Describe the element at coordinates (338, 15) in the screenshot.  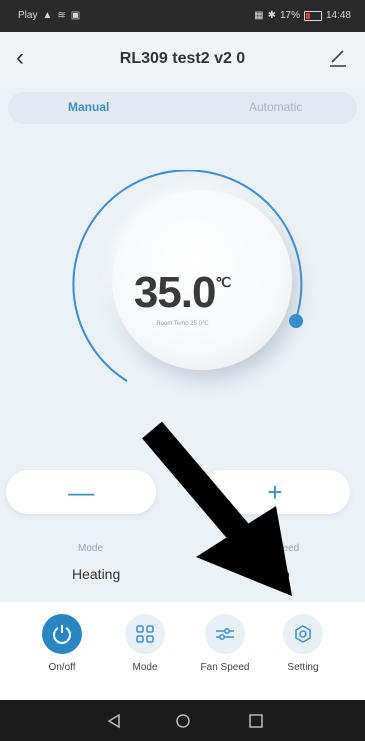
I see `clock: 14:48` at that location.